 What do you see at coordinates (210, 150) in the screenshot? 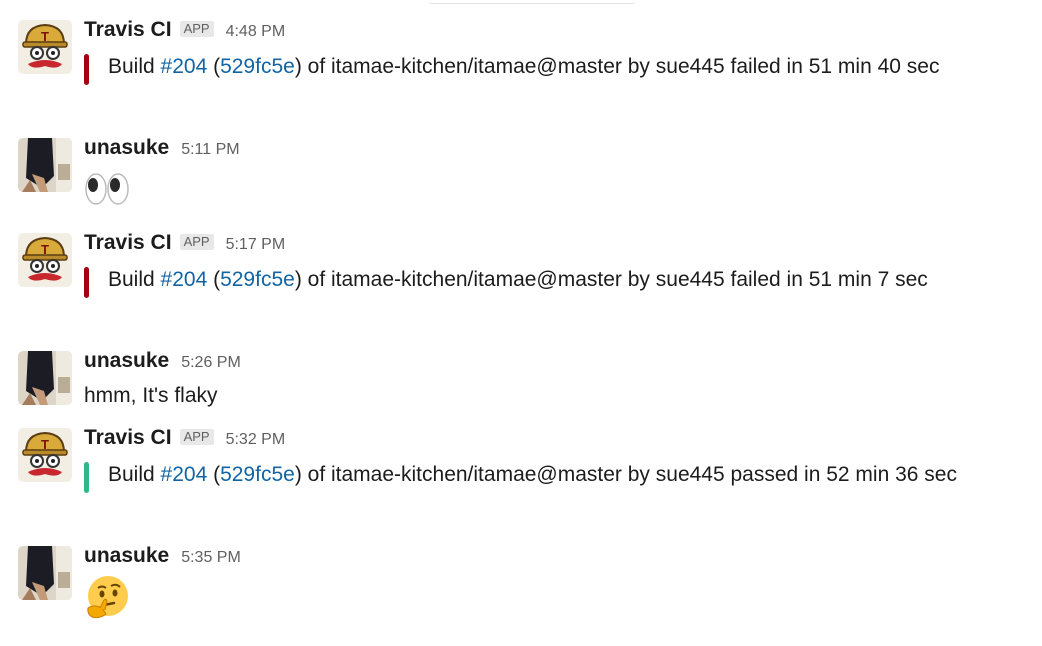
I see `timestamp: 5:11 PM` at bounding box center [210, 150].